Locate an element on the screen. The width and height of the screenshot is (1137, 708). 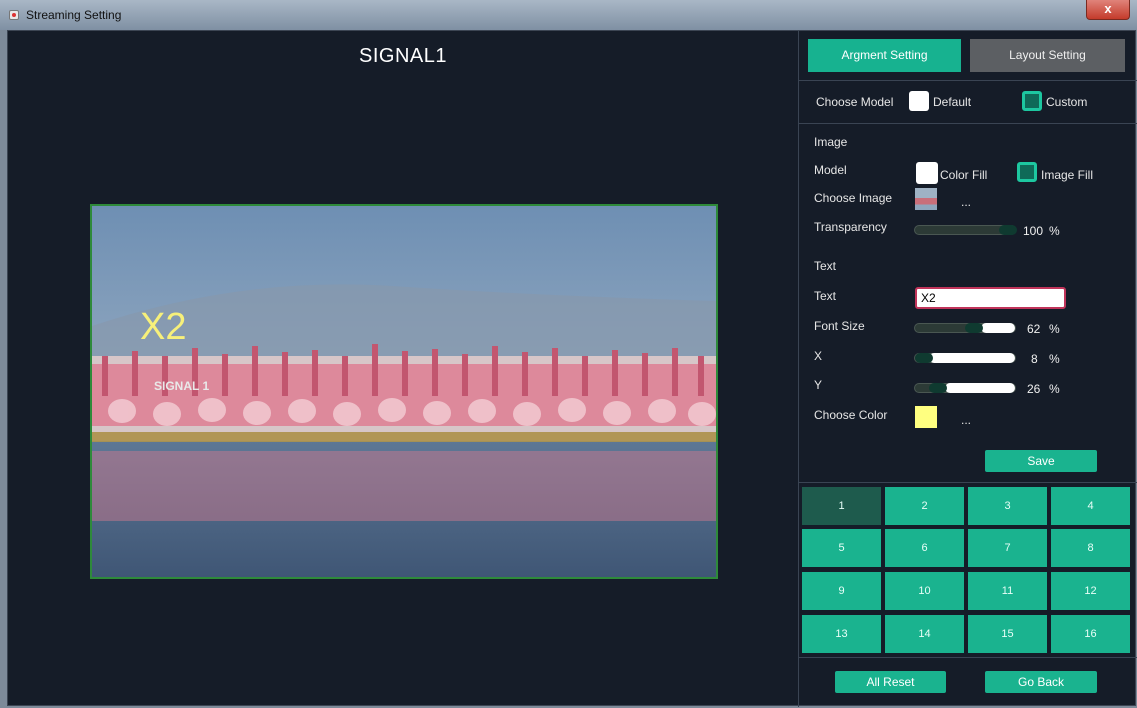
grid-cell-10: 10 is located at coordinates (924, 591).